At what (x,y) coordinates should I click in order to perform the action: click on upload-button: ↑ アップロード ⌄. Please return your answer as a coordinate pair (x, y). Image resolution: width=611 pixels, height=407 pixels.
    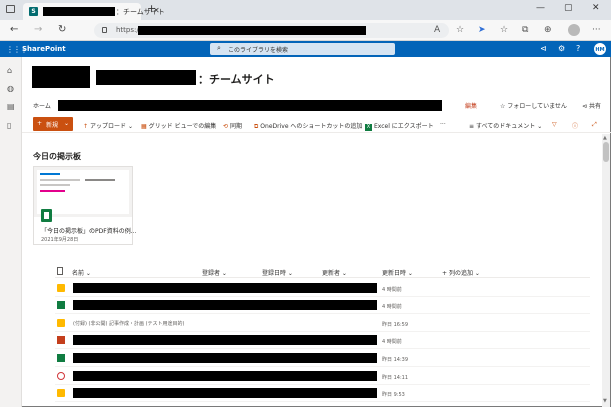
    Looking at the image, I should click on (108, 125).